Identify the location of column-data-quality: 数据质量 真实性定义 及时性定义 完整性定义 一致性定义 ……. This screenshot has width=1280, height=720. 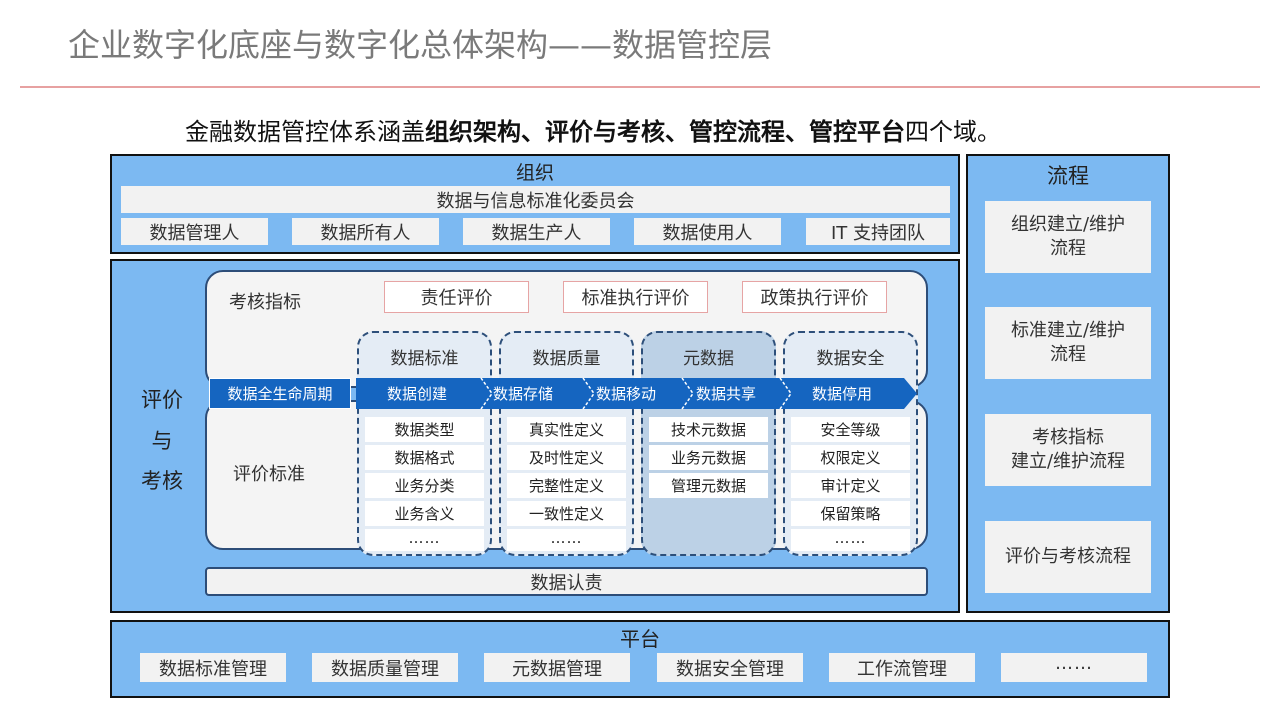
(566, 443).